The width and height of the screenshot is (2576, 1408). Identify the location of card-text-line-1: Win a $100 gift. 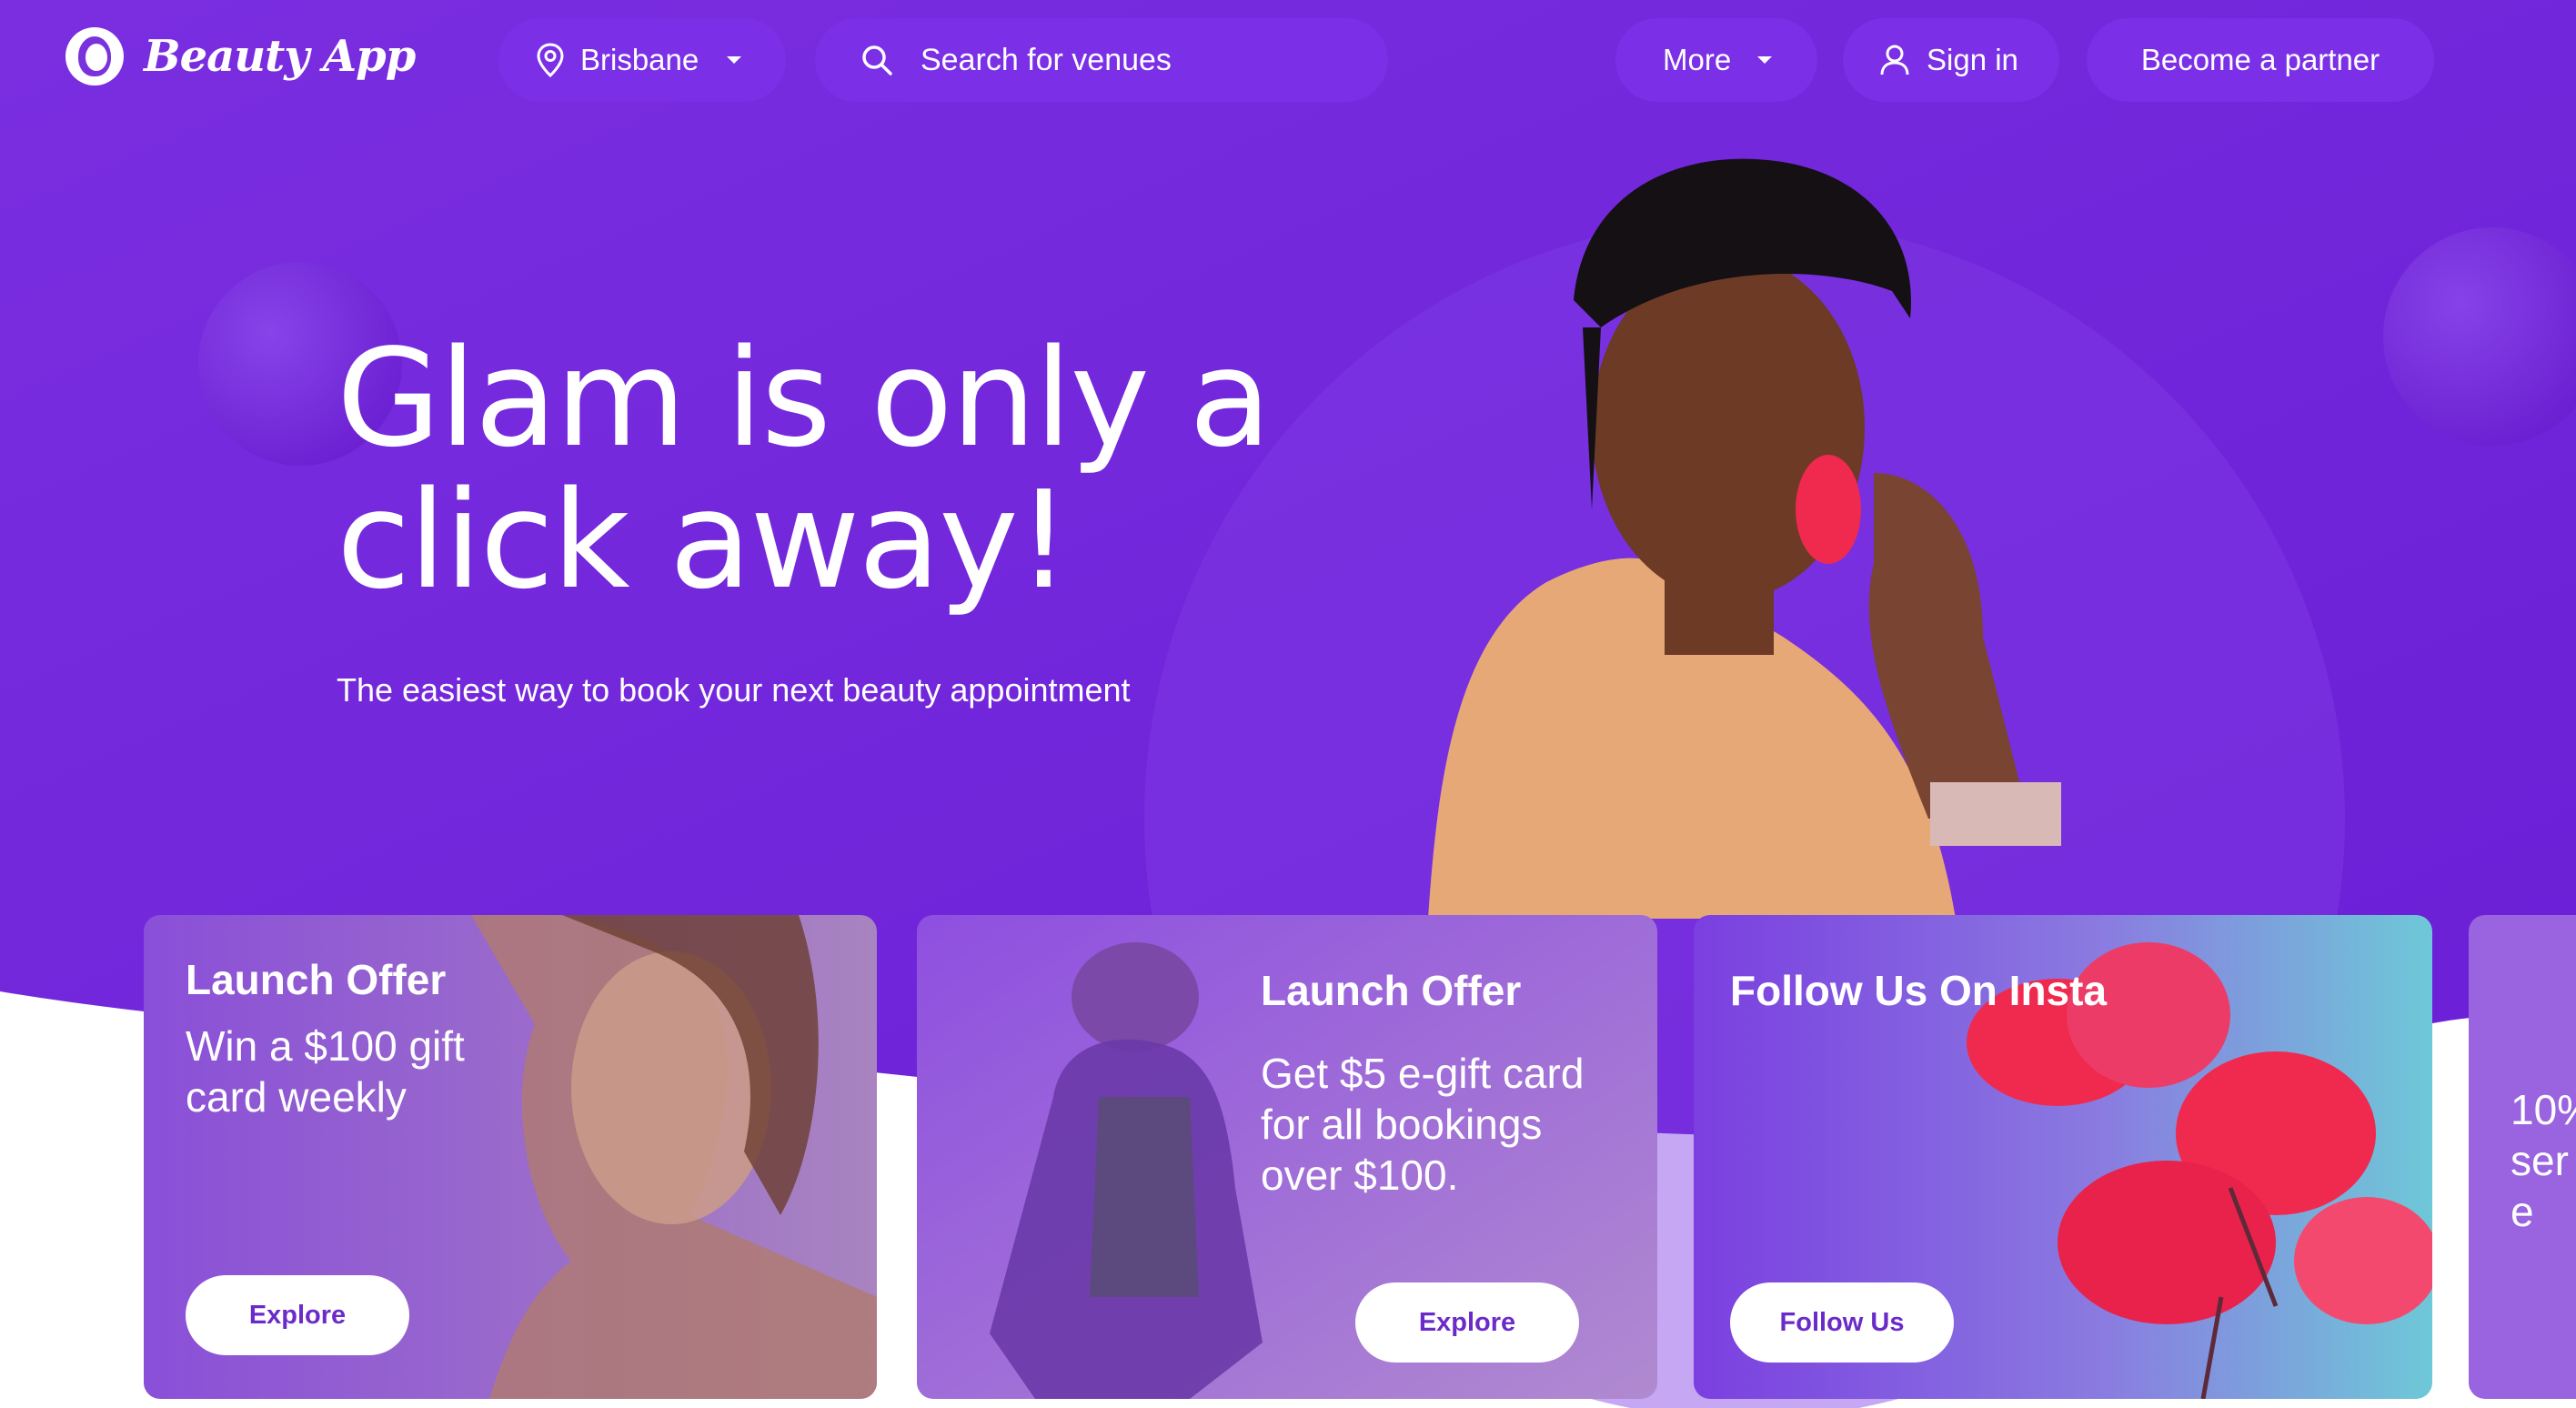
(325, 1046).